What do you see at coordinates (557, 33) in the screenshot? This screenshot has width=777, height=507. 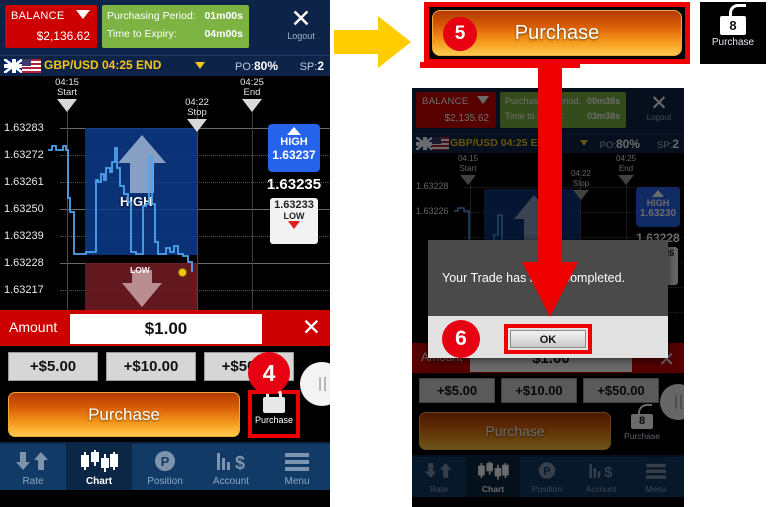 I see `callout-purchase-button: Purchase 5` at bounding box center [557, 33].